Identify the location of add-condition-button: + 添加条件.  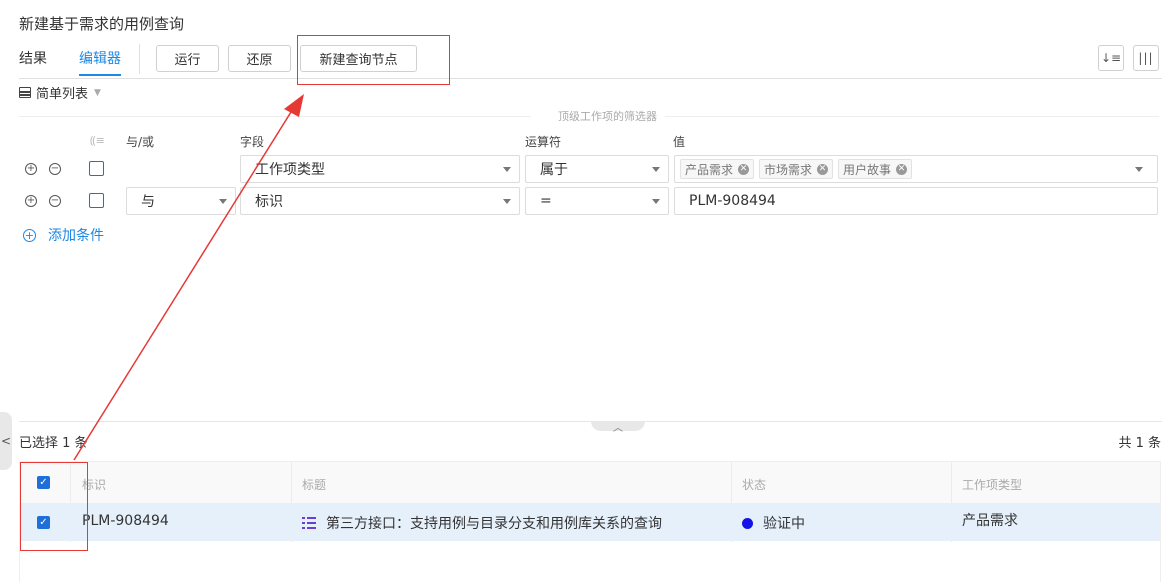
(63, 235).